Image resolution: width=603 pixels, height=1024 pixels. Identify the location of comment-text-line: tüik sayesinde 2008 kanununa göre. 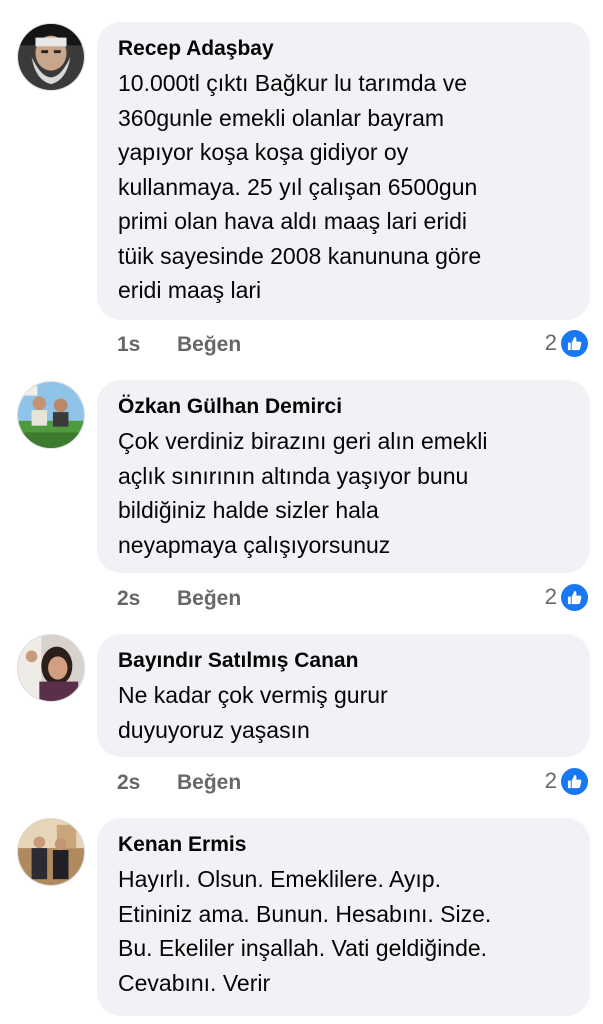
(300, 255).